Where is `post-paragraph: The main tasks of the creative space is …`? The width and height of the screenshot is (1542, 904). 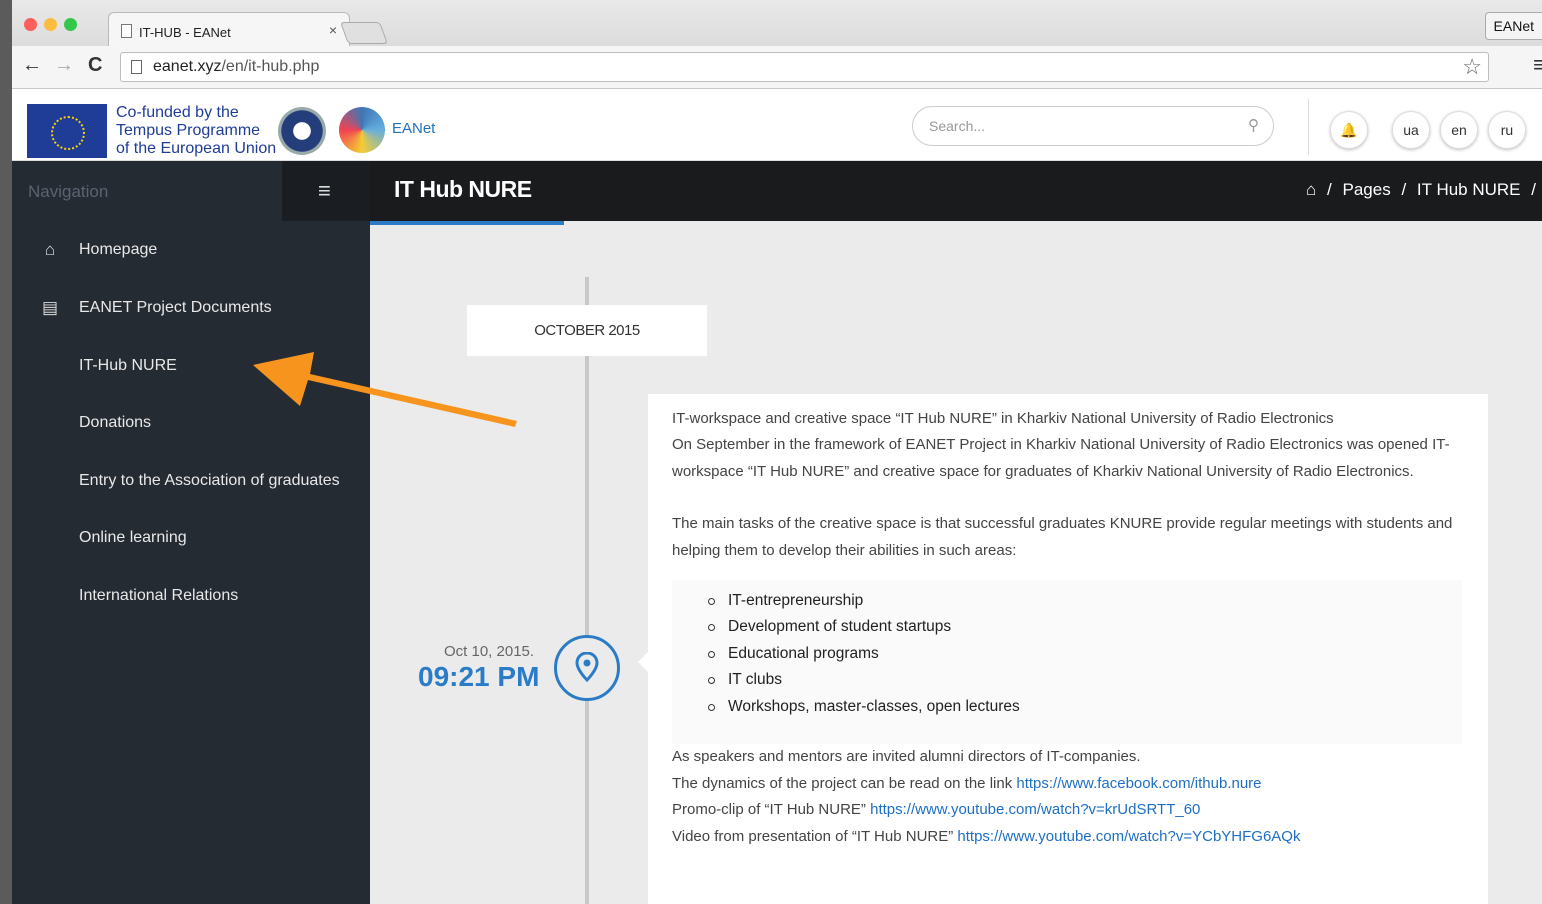 post-paragraph: The main tasks of the creative space is … is located at coordinates (1062, 537).